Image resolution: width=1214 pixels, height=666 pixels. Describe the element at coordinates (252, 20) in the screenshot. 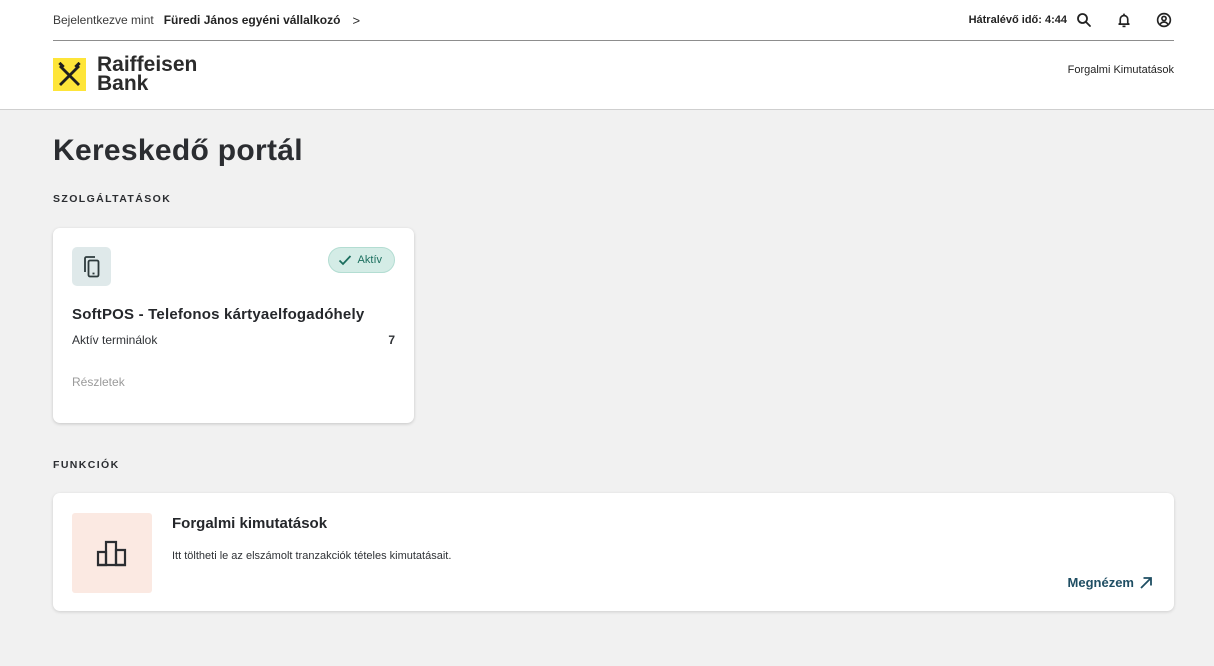

I see `user-name-link: Füredi János egyéni vállalkozó` at that location.